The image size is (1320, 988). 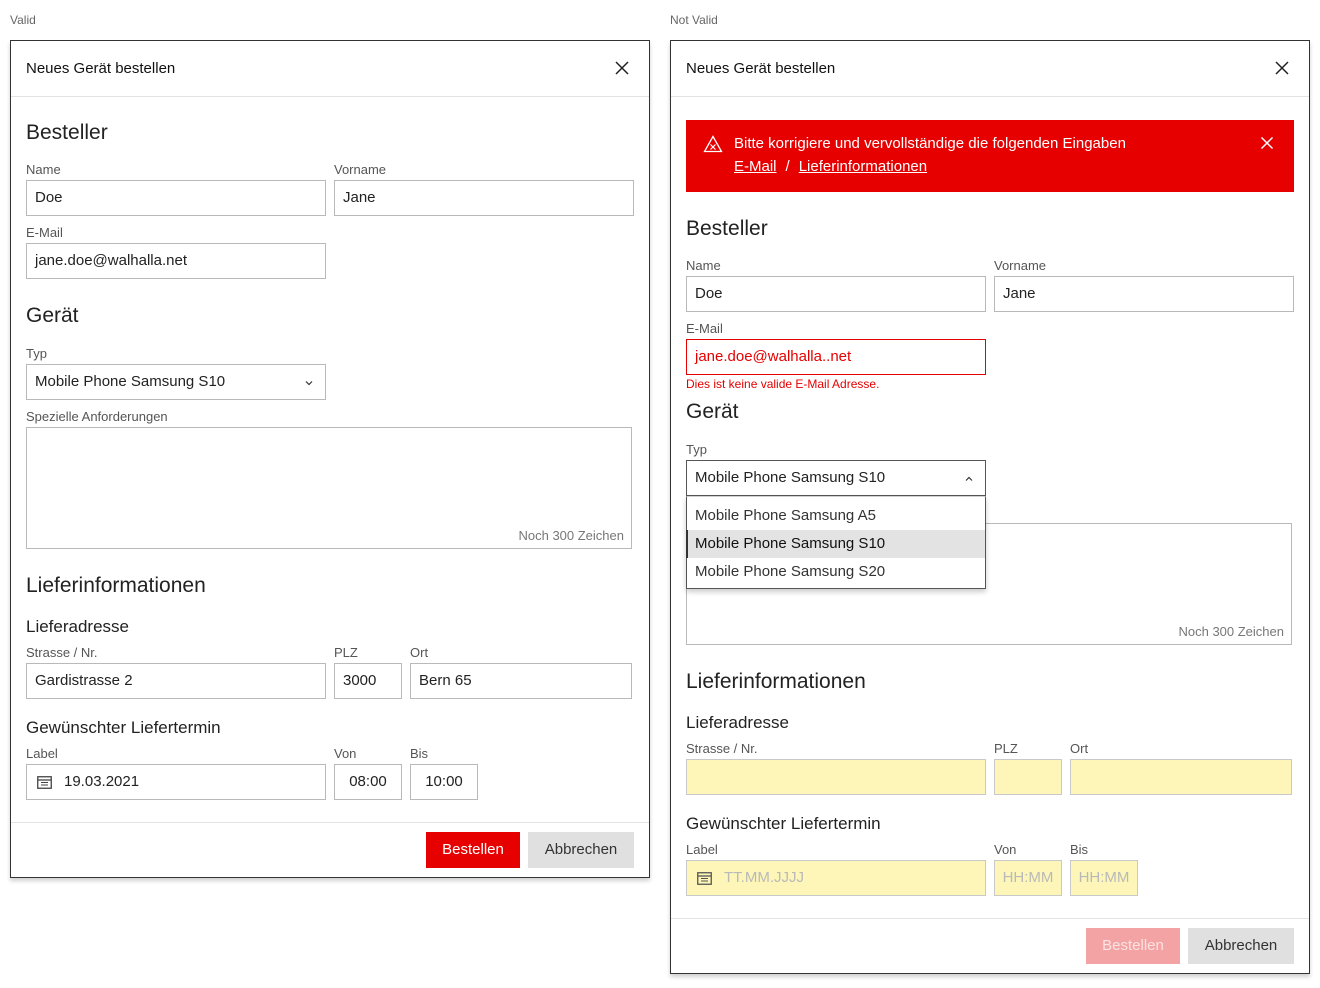 What do you see at coordinates (1133, 946) in the screenshot?
I see `order-button-disabled: Bestellen` at bounding box center [1133, 946].